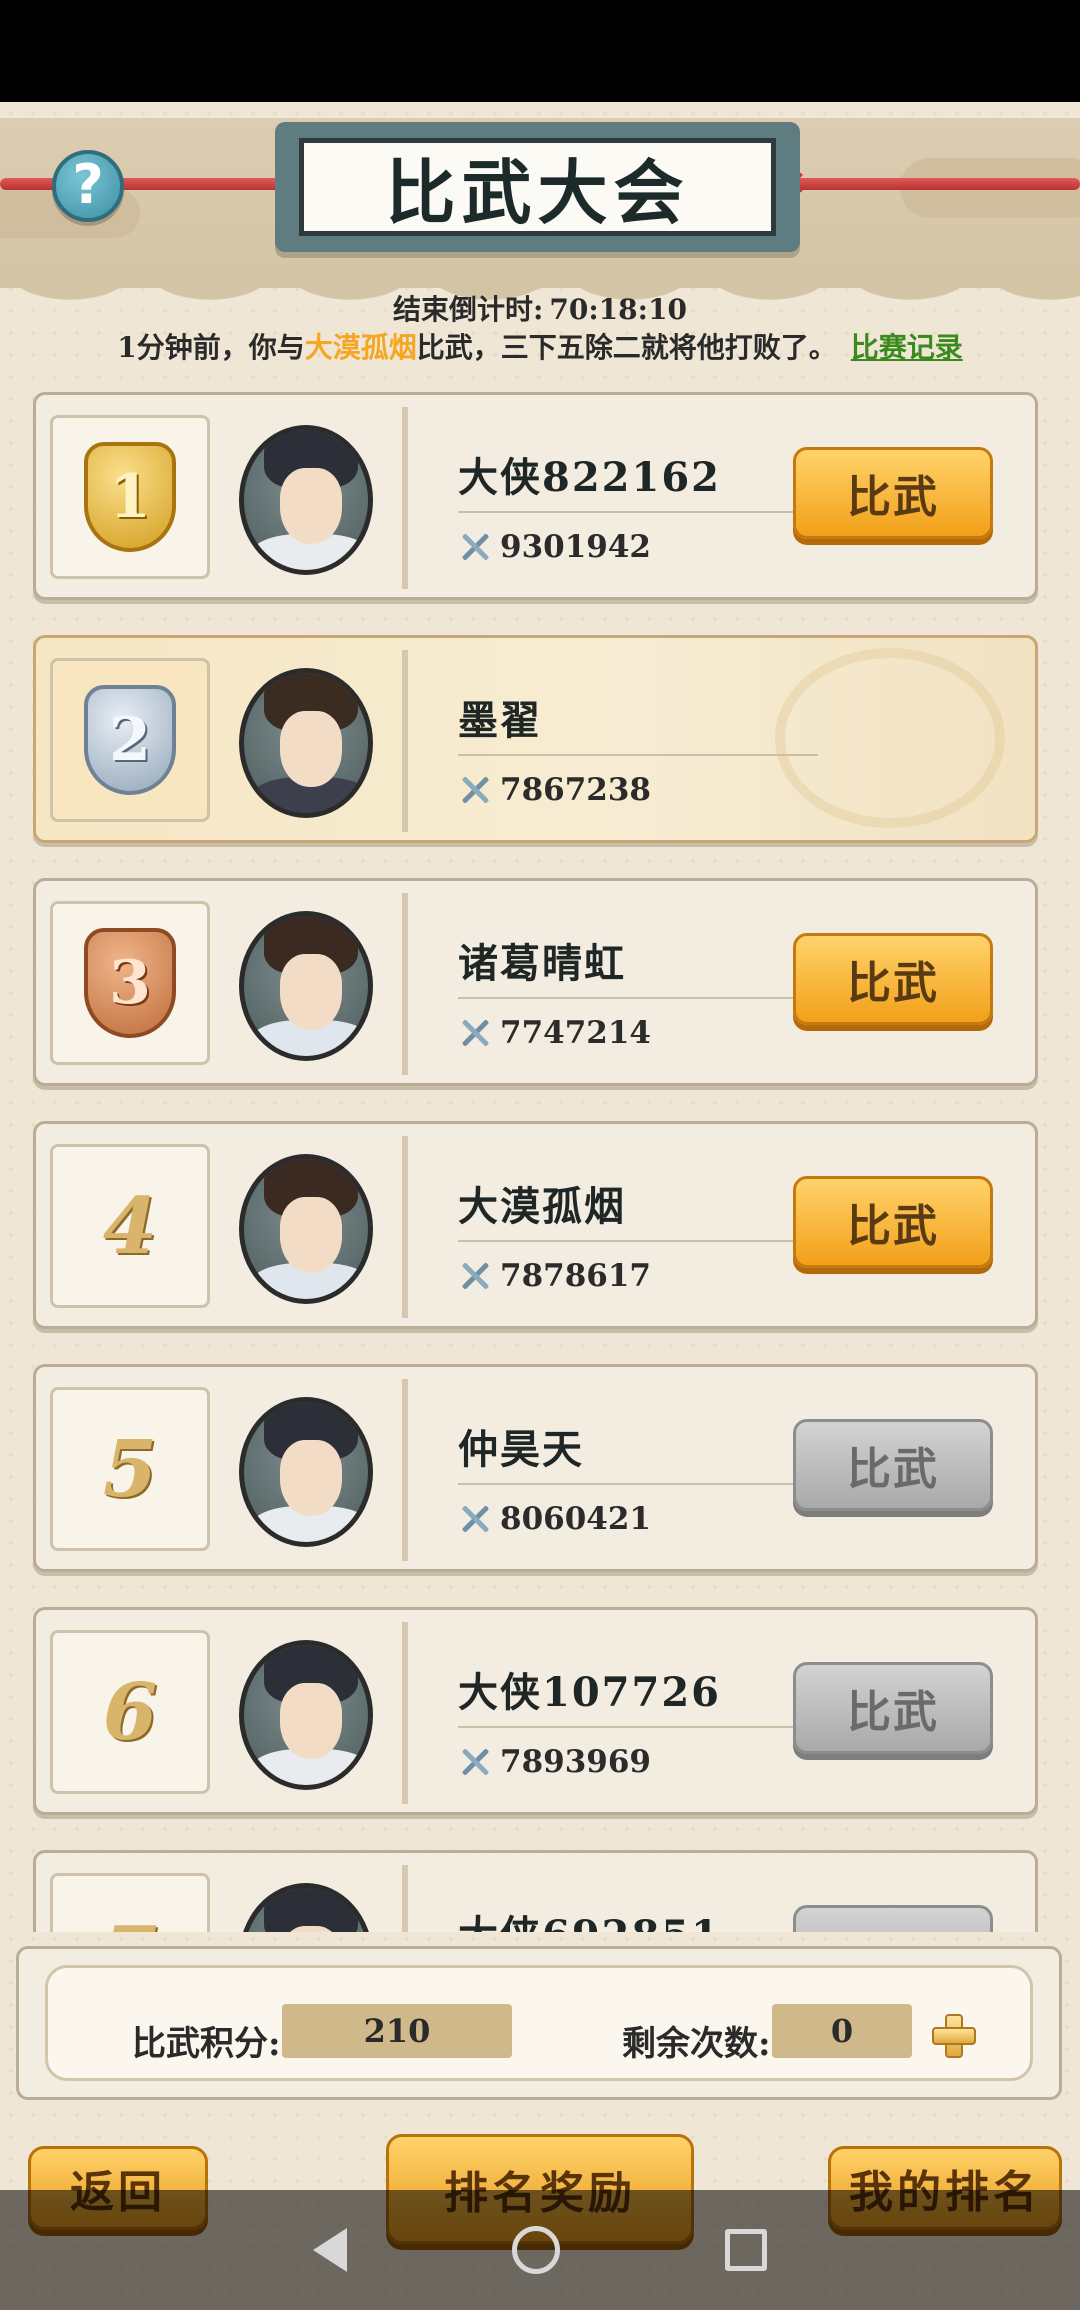 The height and width of the screenshot is (2310, 1080). I want to click on countdown-value: 70:18:10, so click(618, 309).